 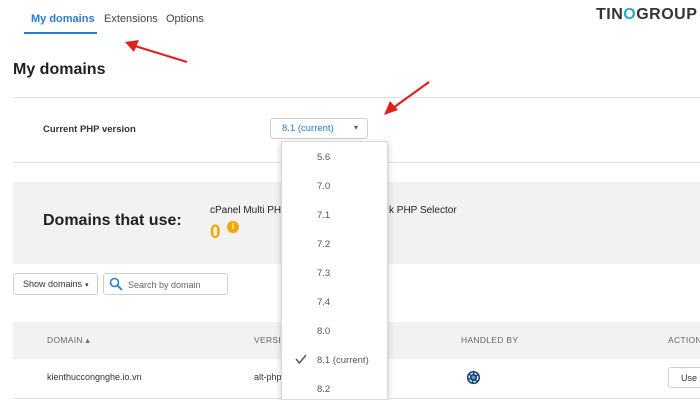 What do you see at coordinates (610, 14) in the screenshot?
I see `logo-text-prefix: TIN` at bounding box center [610, 14].